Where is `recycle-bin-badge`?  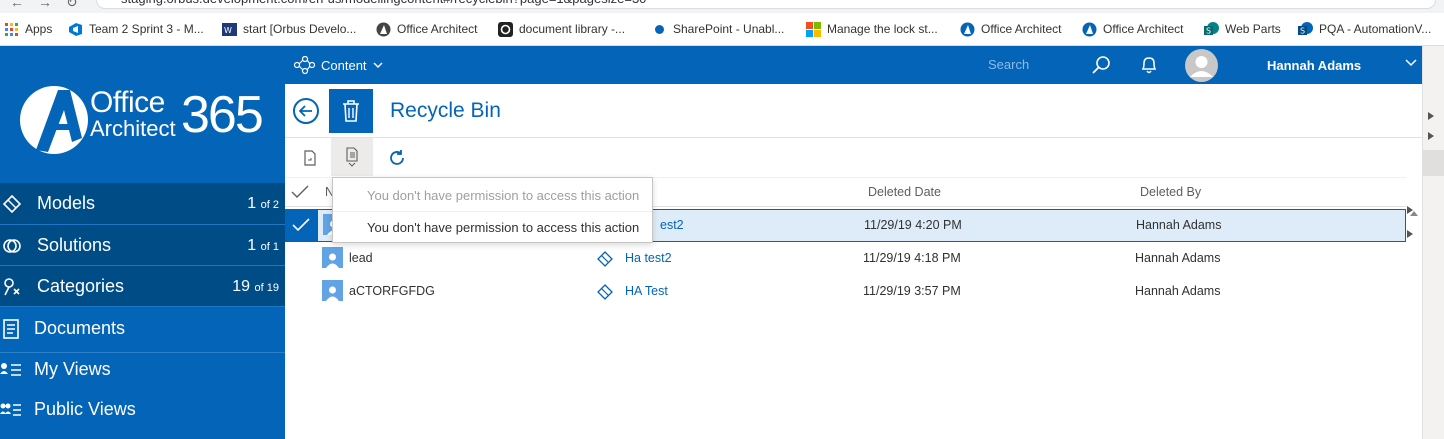 recycle-bin-badge is located at coordinates (351, 111).